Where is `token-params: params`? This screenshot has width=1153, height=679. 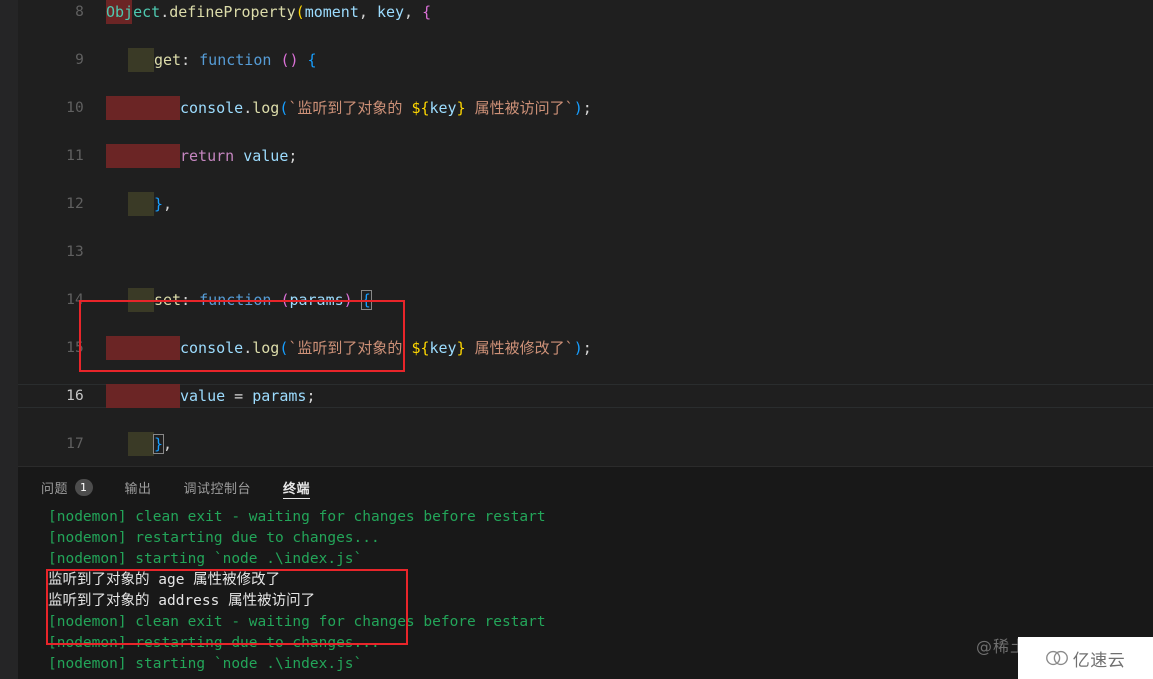 token-params: params is located at coordinates (316, 300).